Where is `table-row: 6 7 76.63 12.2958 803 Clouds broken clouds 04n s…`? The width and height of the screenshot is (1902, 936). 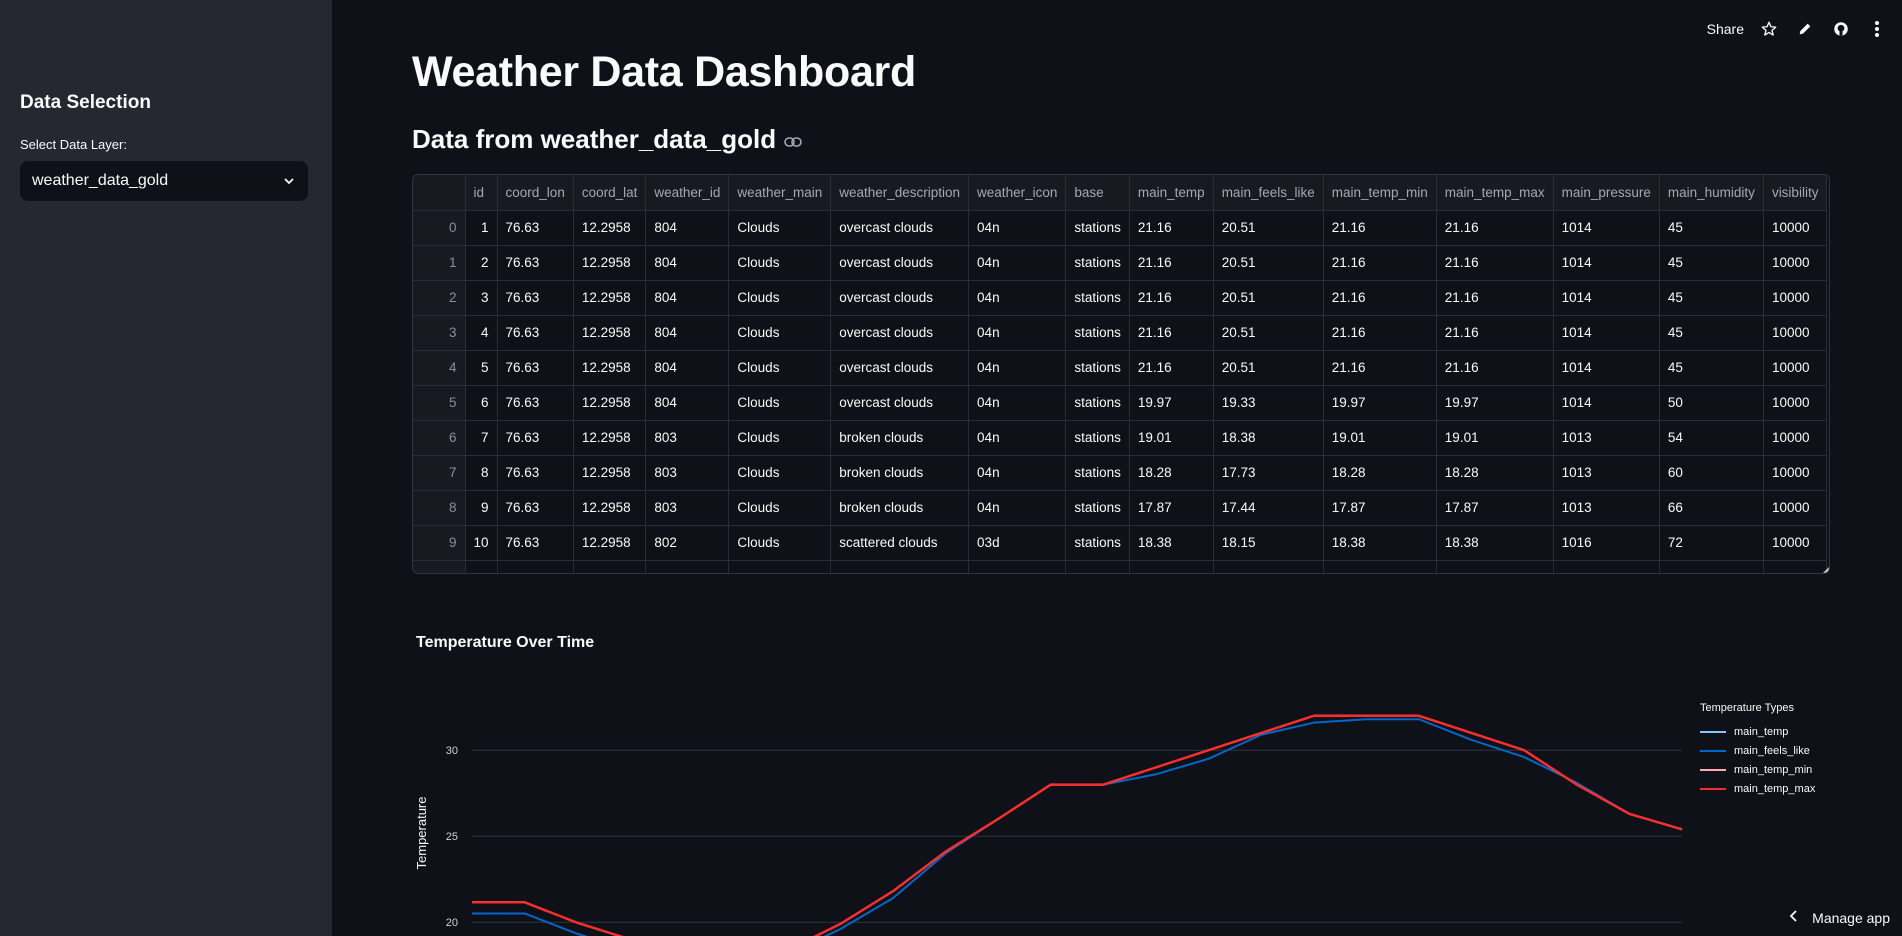
table-row: 6 7 76.63 12.2958 803 Clouds broken clouds 04n s… is located at coordinates (1120, 438).